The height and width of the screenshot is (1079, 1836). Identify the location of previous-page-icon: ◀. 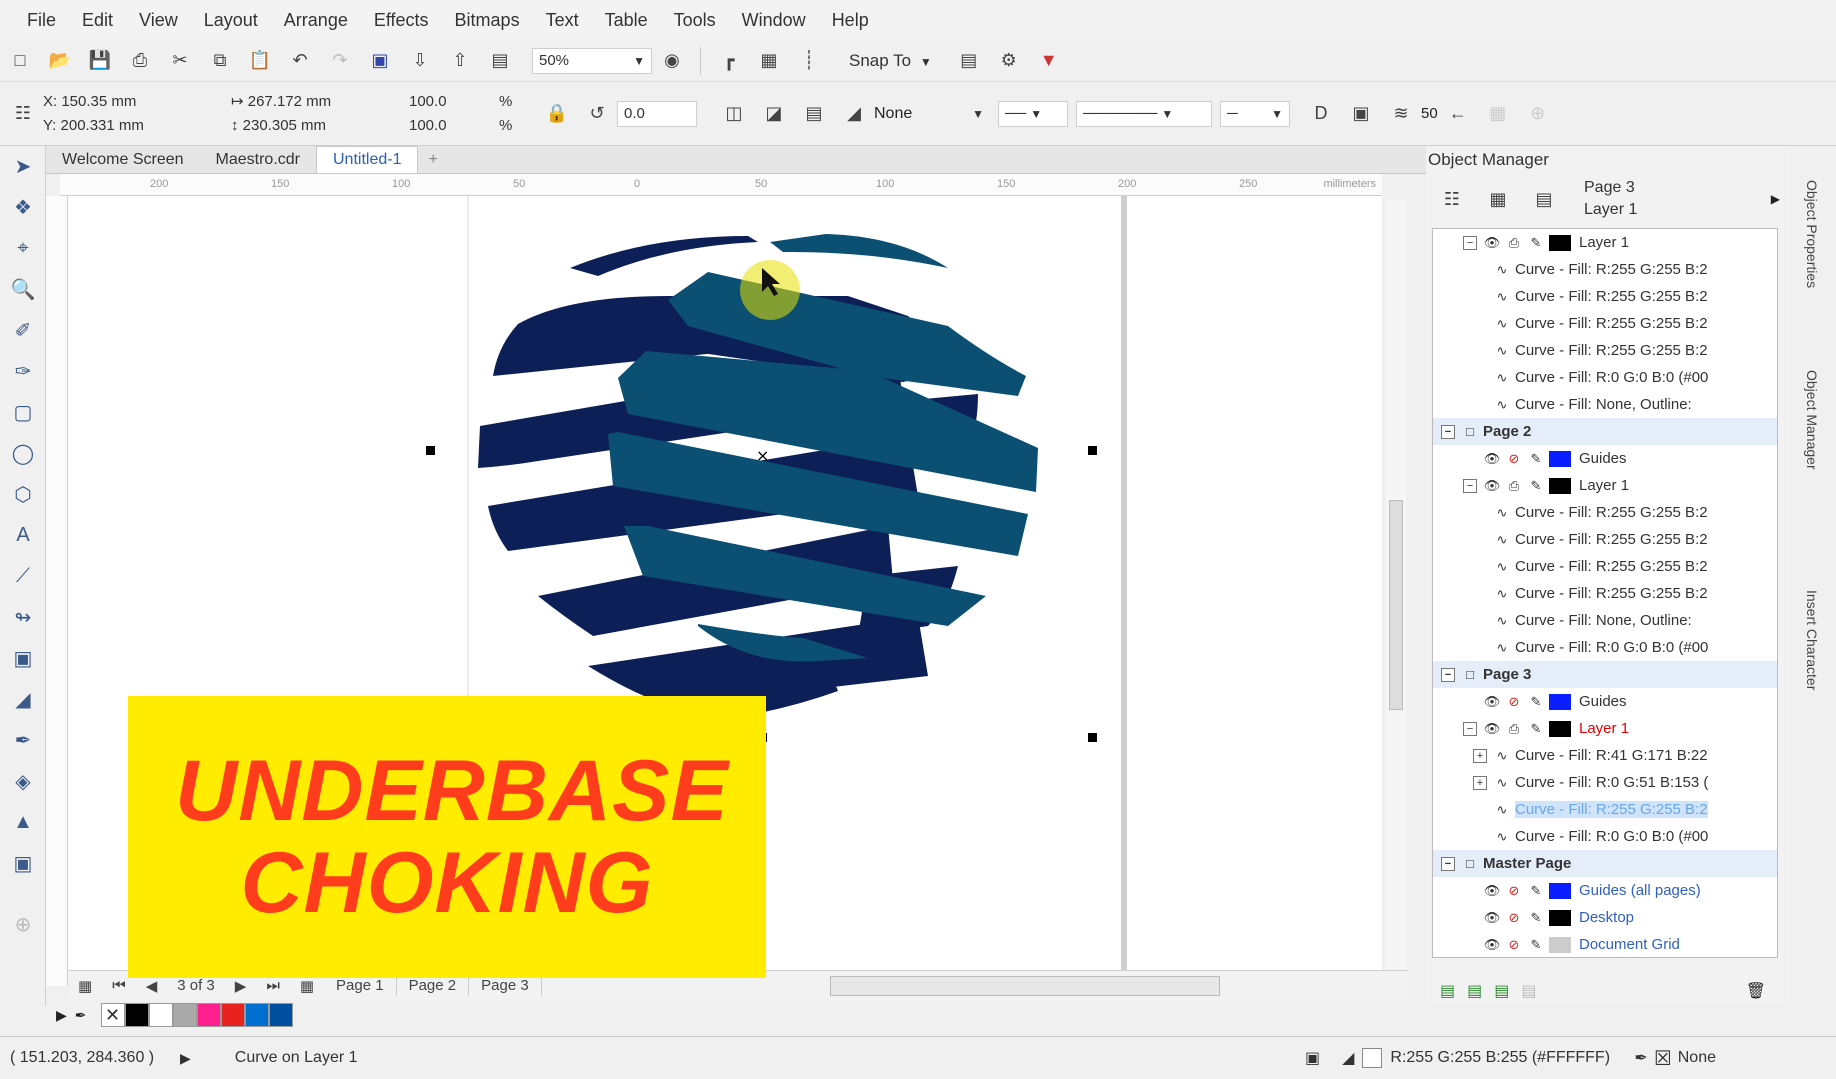
(152, 986).